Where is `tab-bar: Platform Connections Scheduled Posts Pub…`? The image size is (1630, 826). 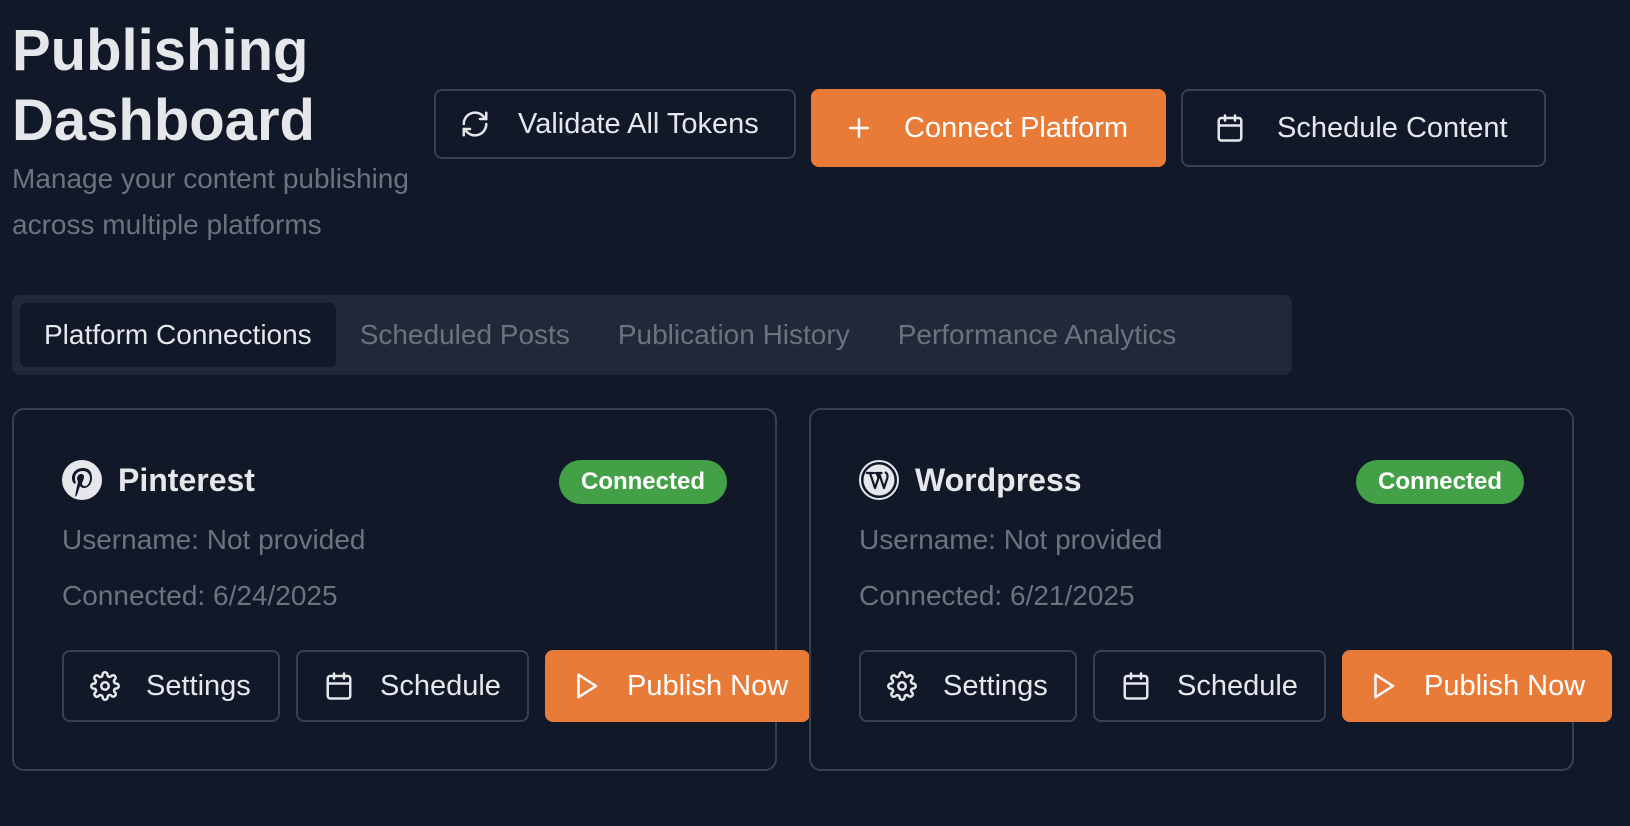
tab-bar: Platform Connections Scheduled Posts Pub… is located at coordinates (652, 335).